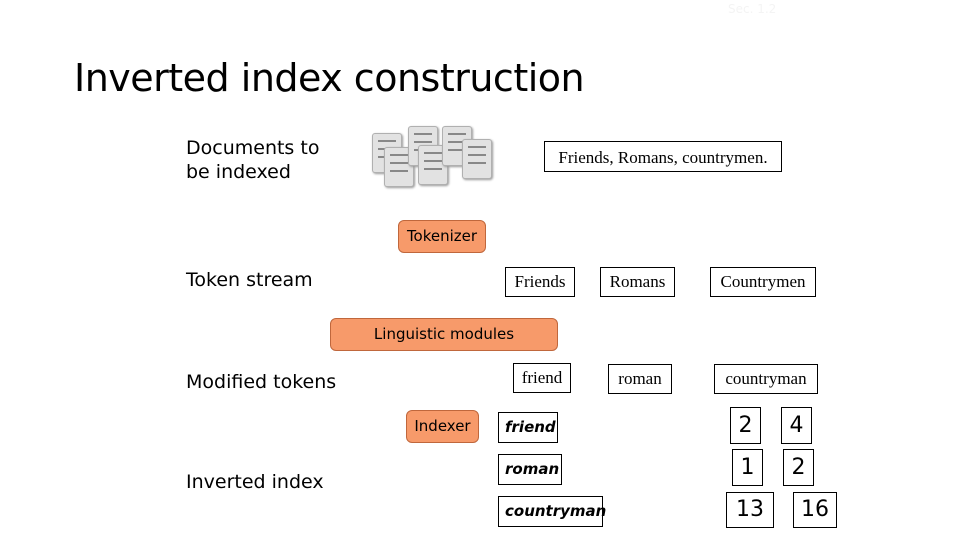 The image size is (960, 540). I want to click on inverted-index-label: Inverted index, so click(255, 482).